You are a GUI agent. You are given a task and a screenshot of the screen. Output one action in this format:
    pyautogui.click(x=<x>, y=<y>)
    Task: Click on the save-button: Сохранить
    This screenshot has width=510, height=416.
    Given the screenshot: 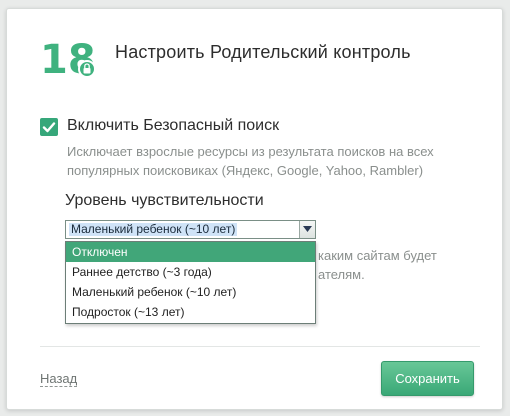 What is the action you would take?
    pyautogui.click(x=427, y=378)
    